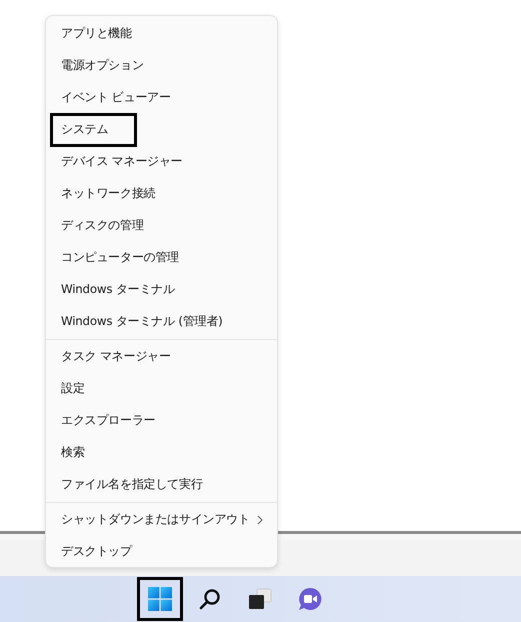  I want to click on start-button, so click(160, 599).